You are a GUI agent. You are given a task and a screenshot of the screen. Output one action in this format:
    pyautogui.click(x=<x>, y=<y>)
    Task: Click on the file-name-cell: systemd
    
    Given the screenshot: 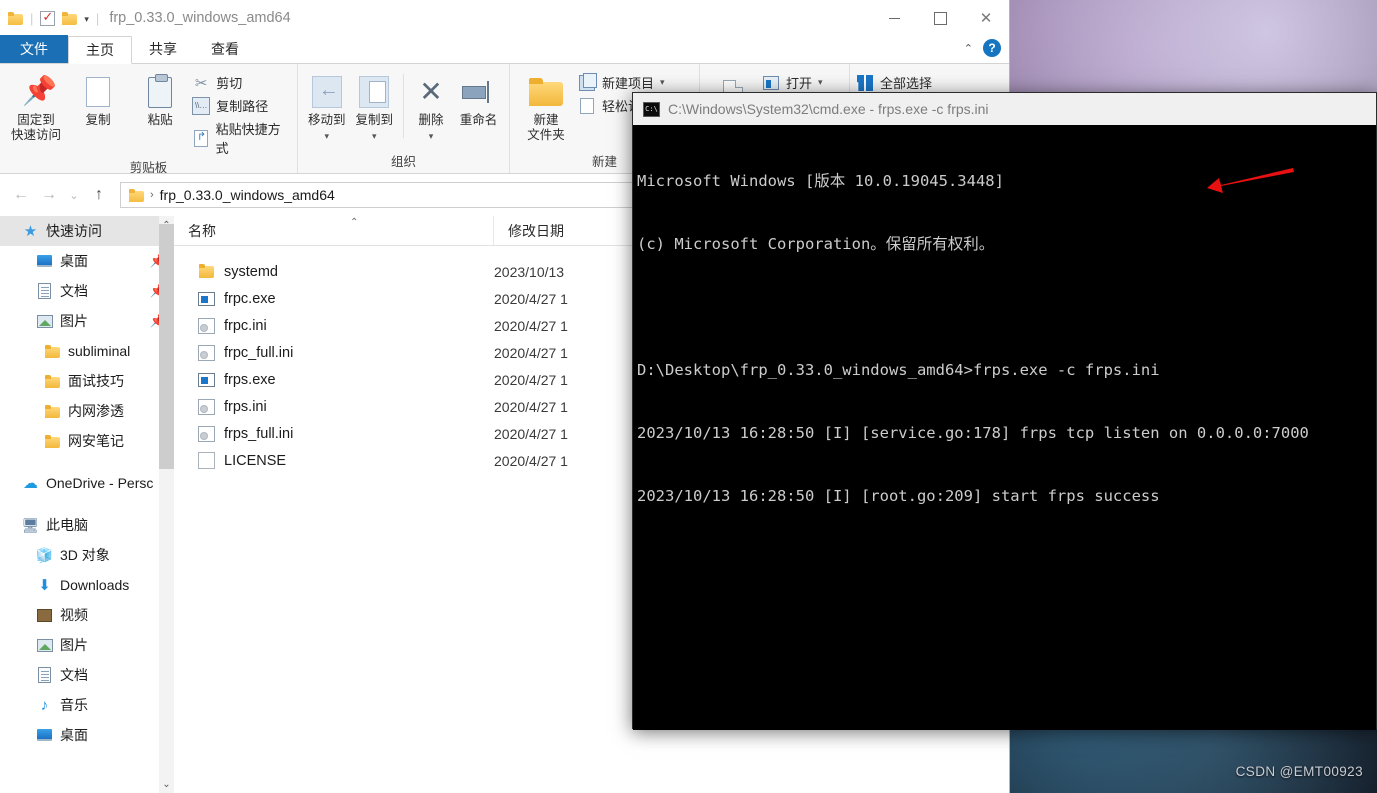 What is the action you would take?
    pyautogui.click(x=334, y=271)
    